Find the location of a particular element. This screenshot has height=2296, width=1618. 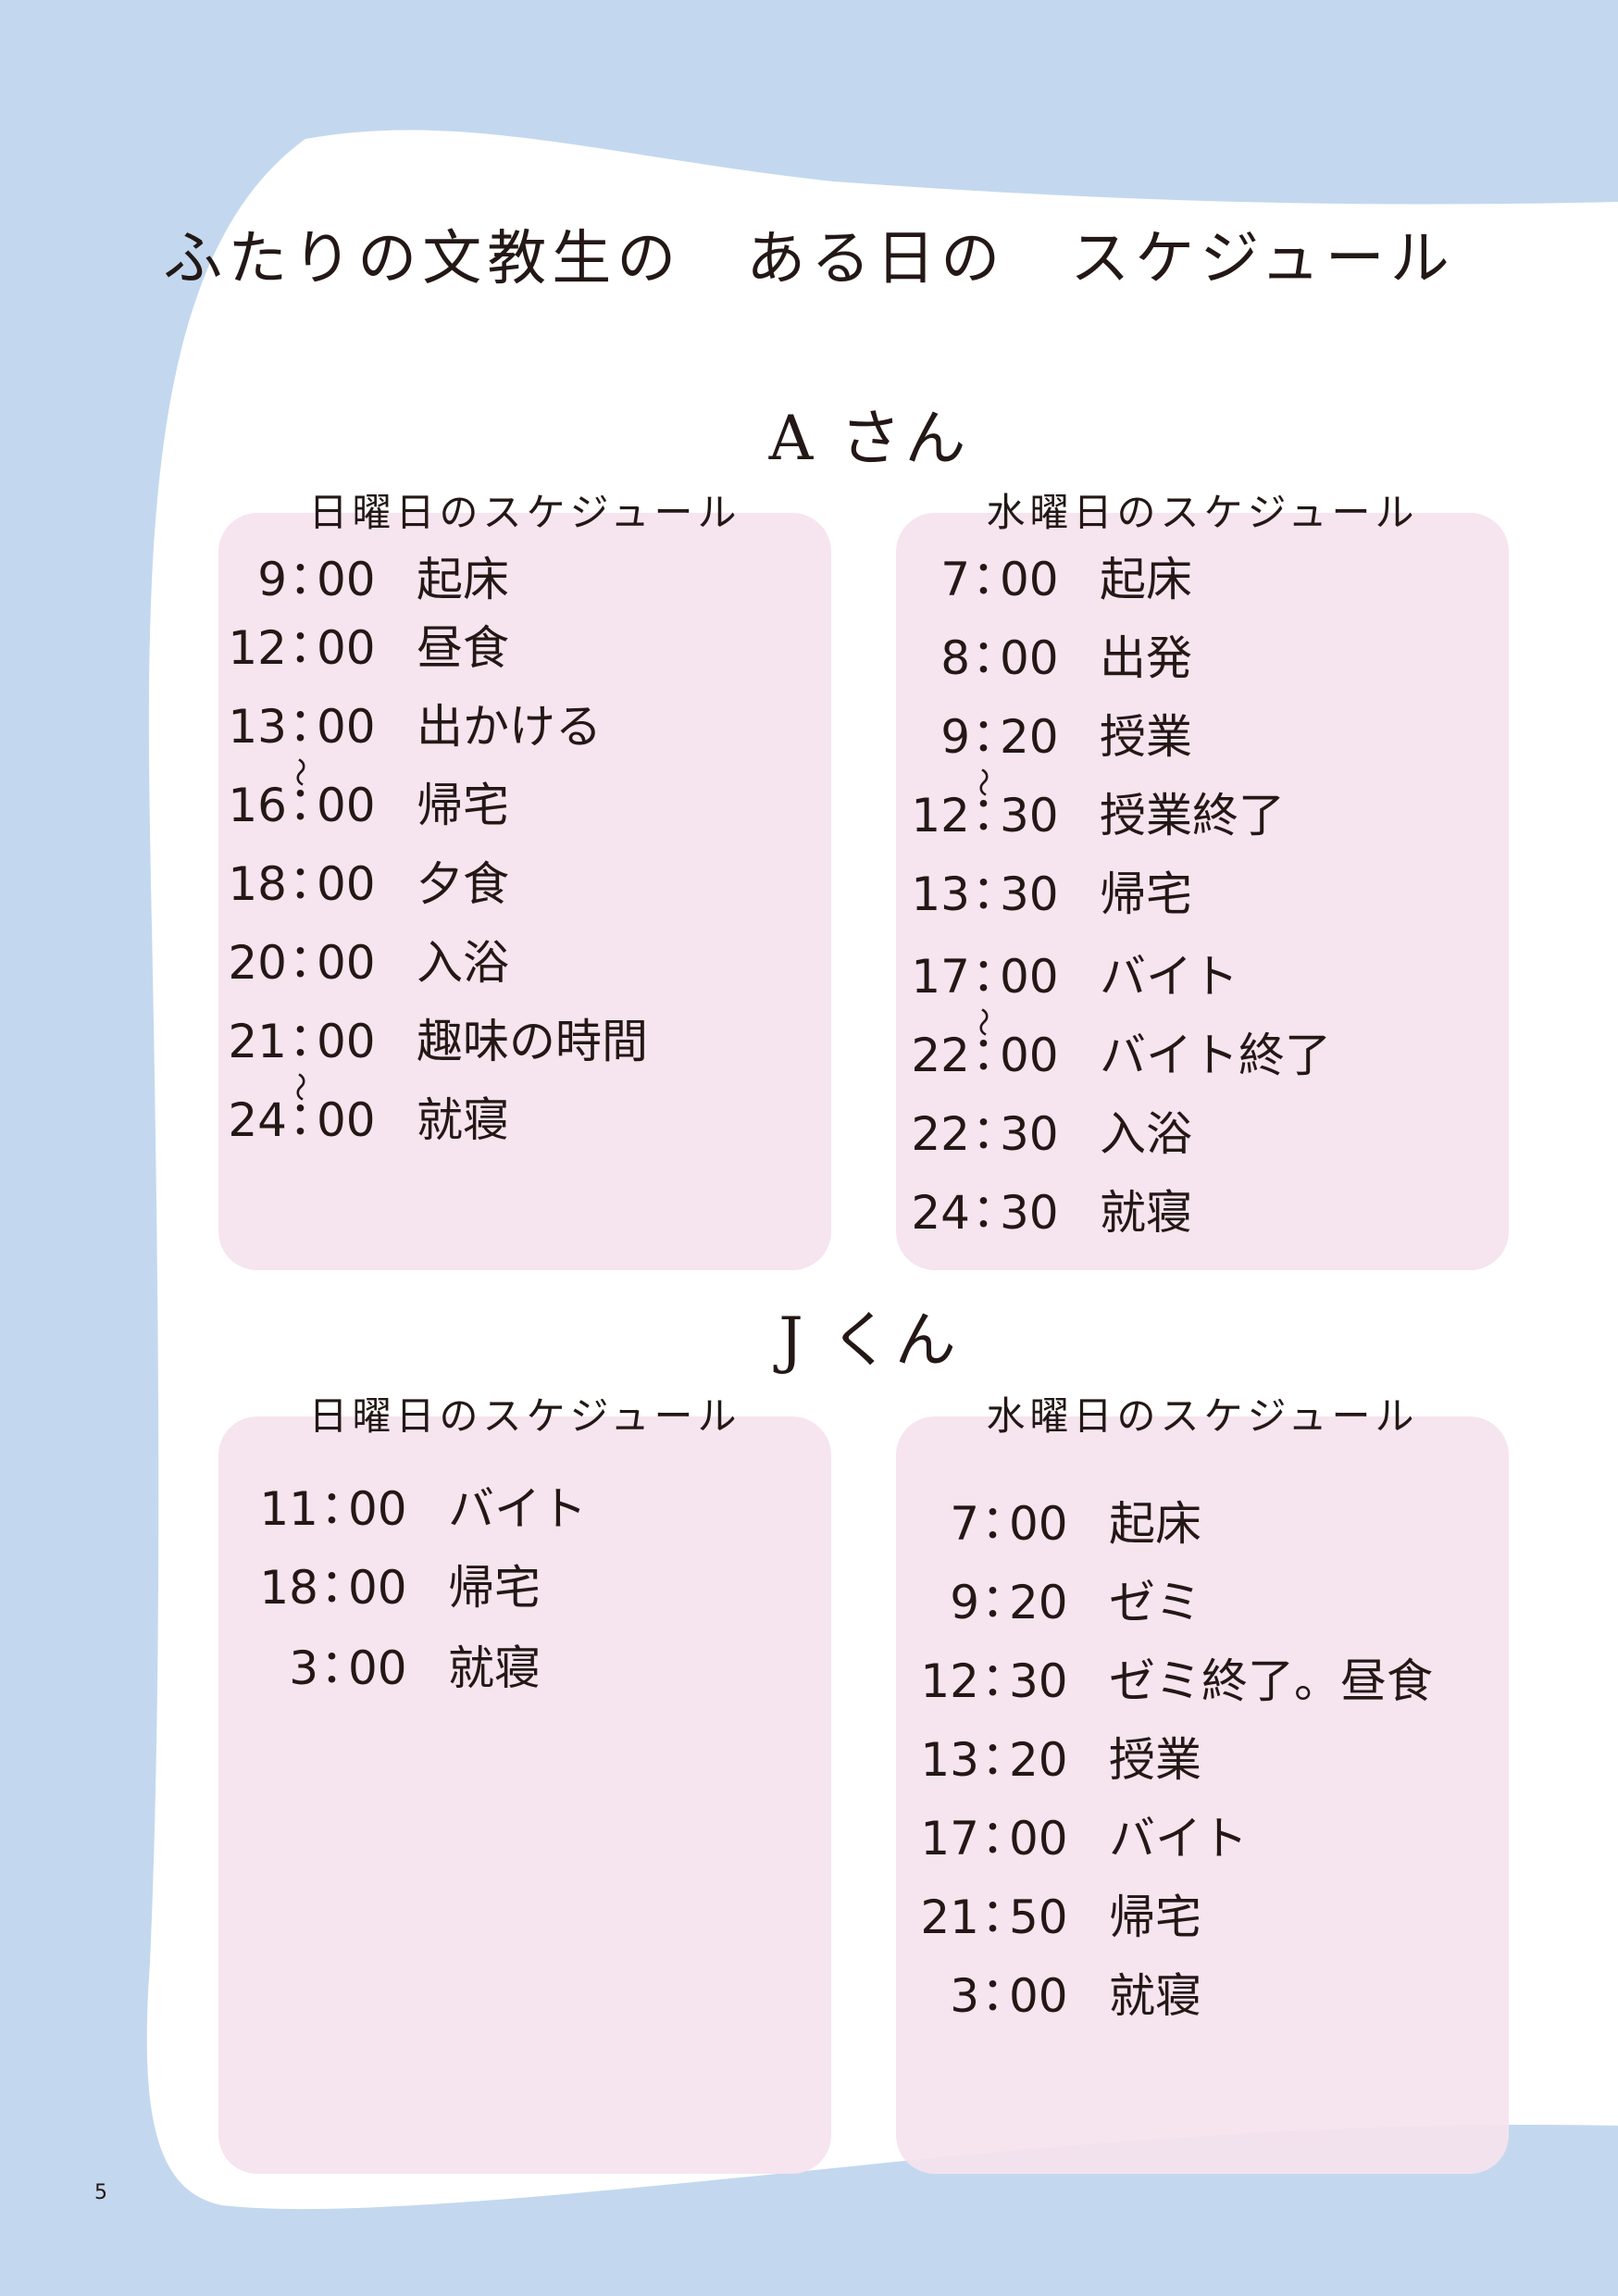

time-hour: 20 is located at coordinates (257, 963).